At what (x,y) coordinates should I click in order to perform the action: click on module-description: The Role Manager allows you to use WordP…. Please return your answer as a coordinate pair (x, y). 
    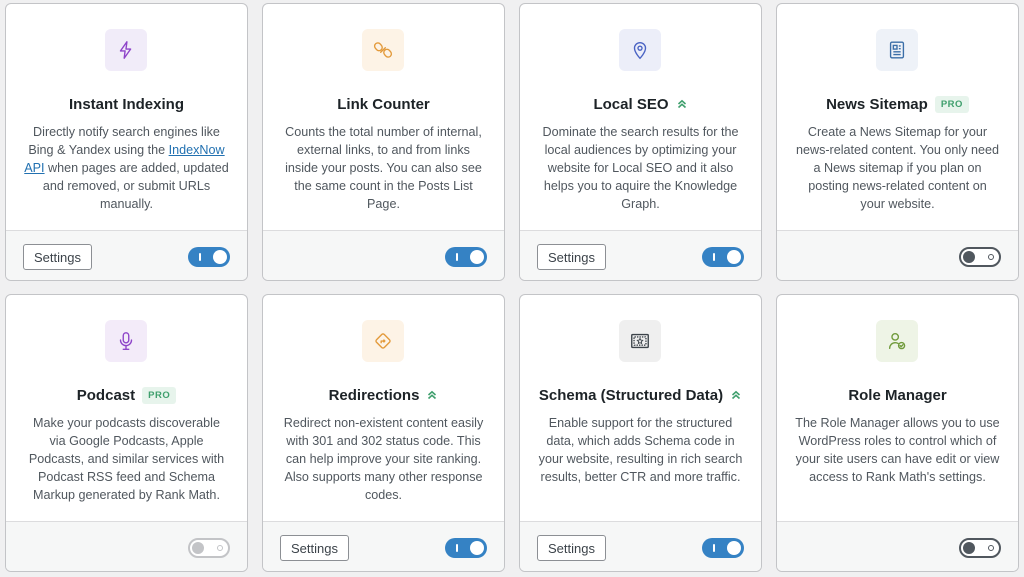
    Looking at the image, I should click on (897, 450).